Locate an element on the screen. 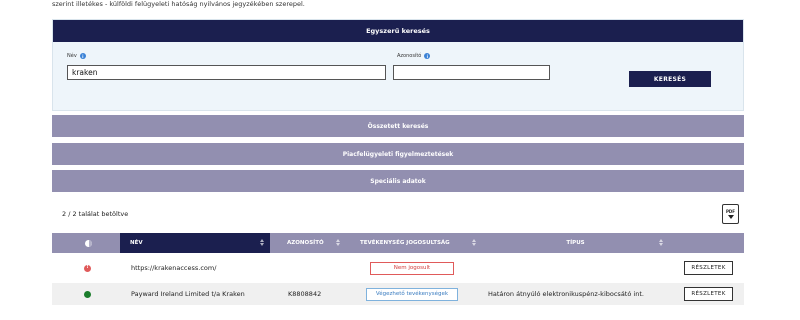  name-cell: https://krakenaccess.com/ is located at coordinates (174, 268).